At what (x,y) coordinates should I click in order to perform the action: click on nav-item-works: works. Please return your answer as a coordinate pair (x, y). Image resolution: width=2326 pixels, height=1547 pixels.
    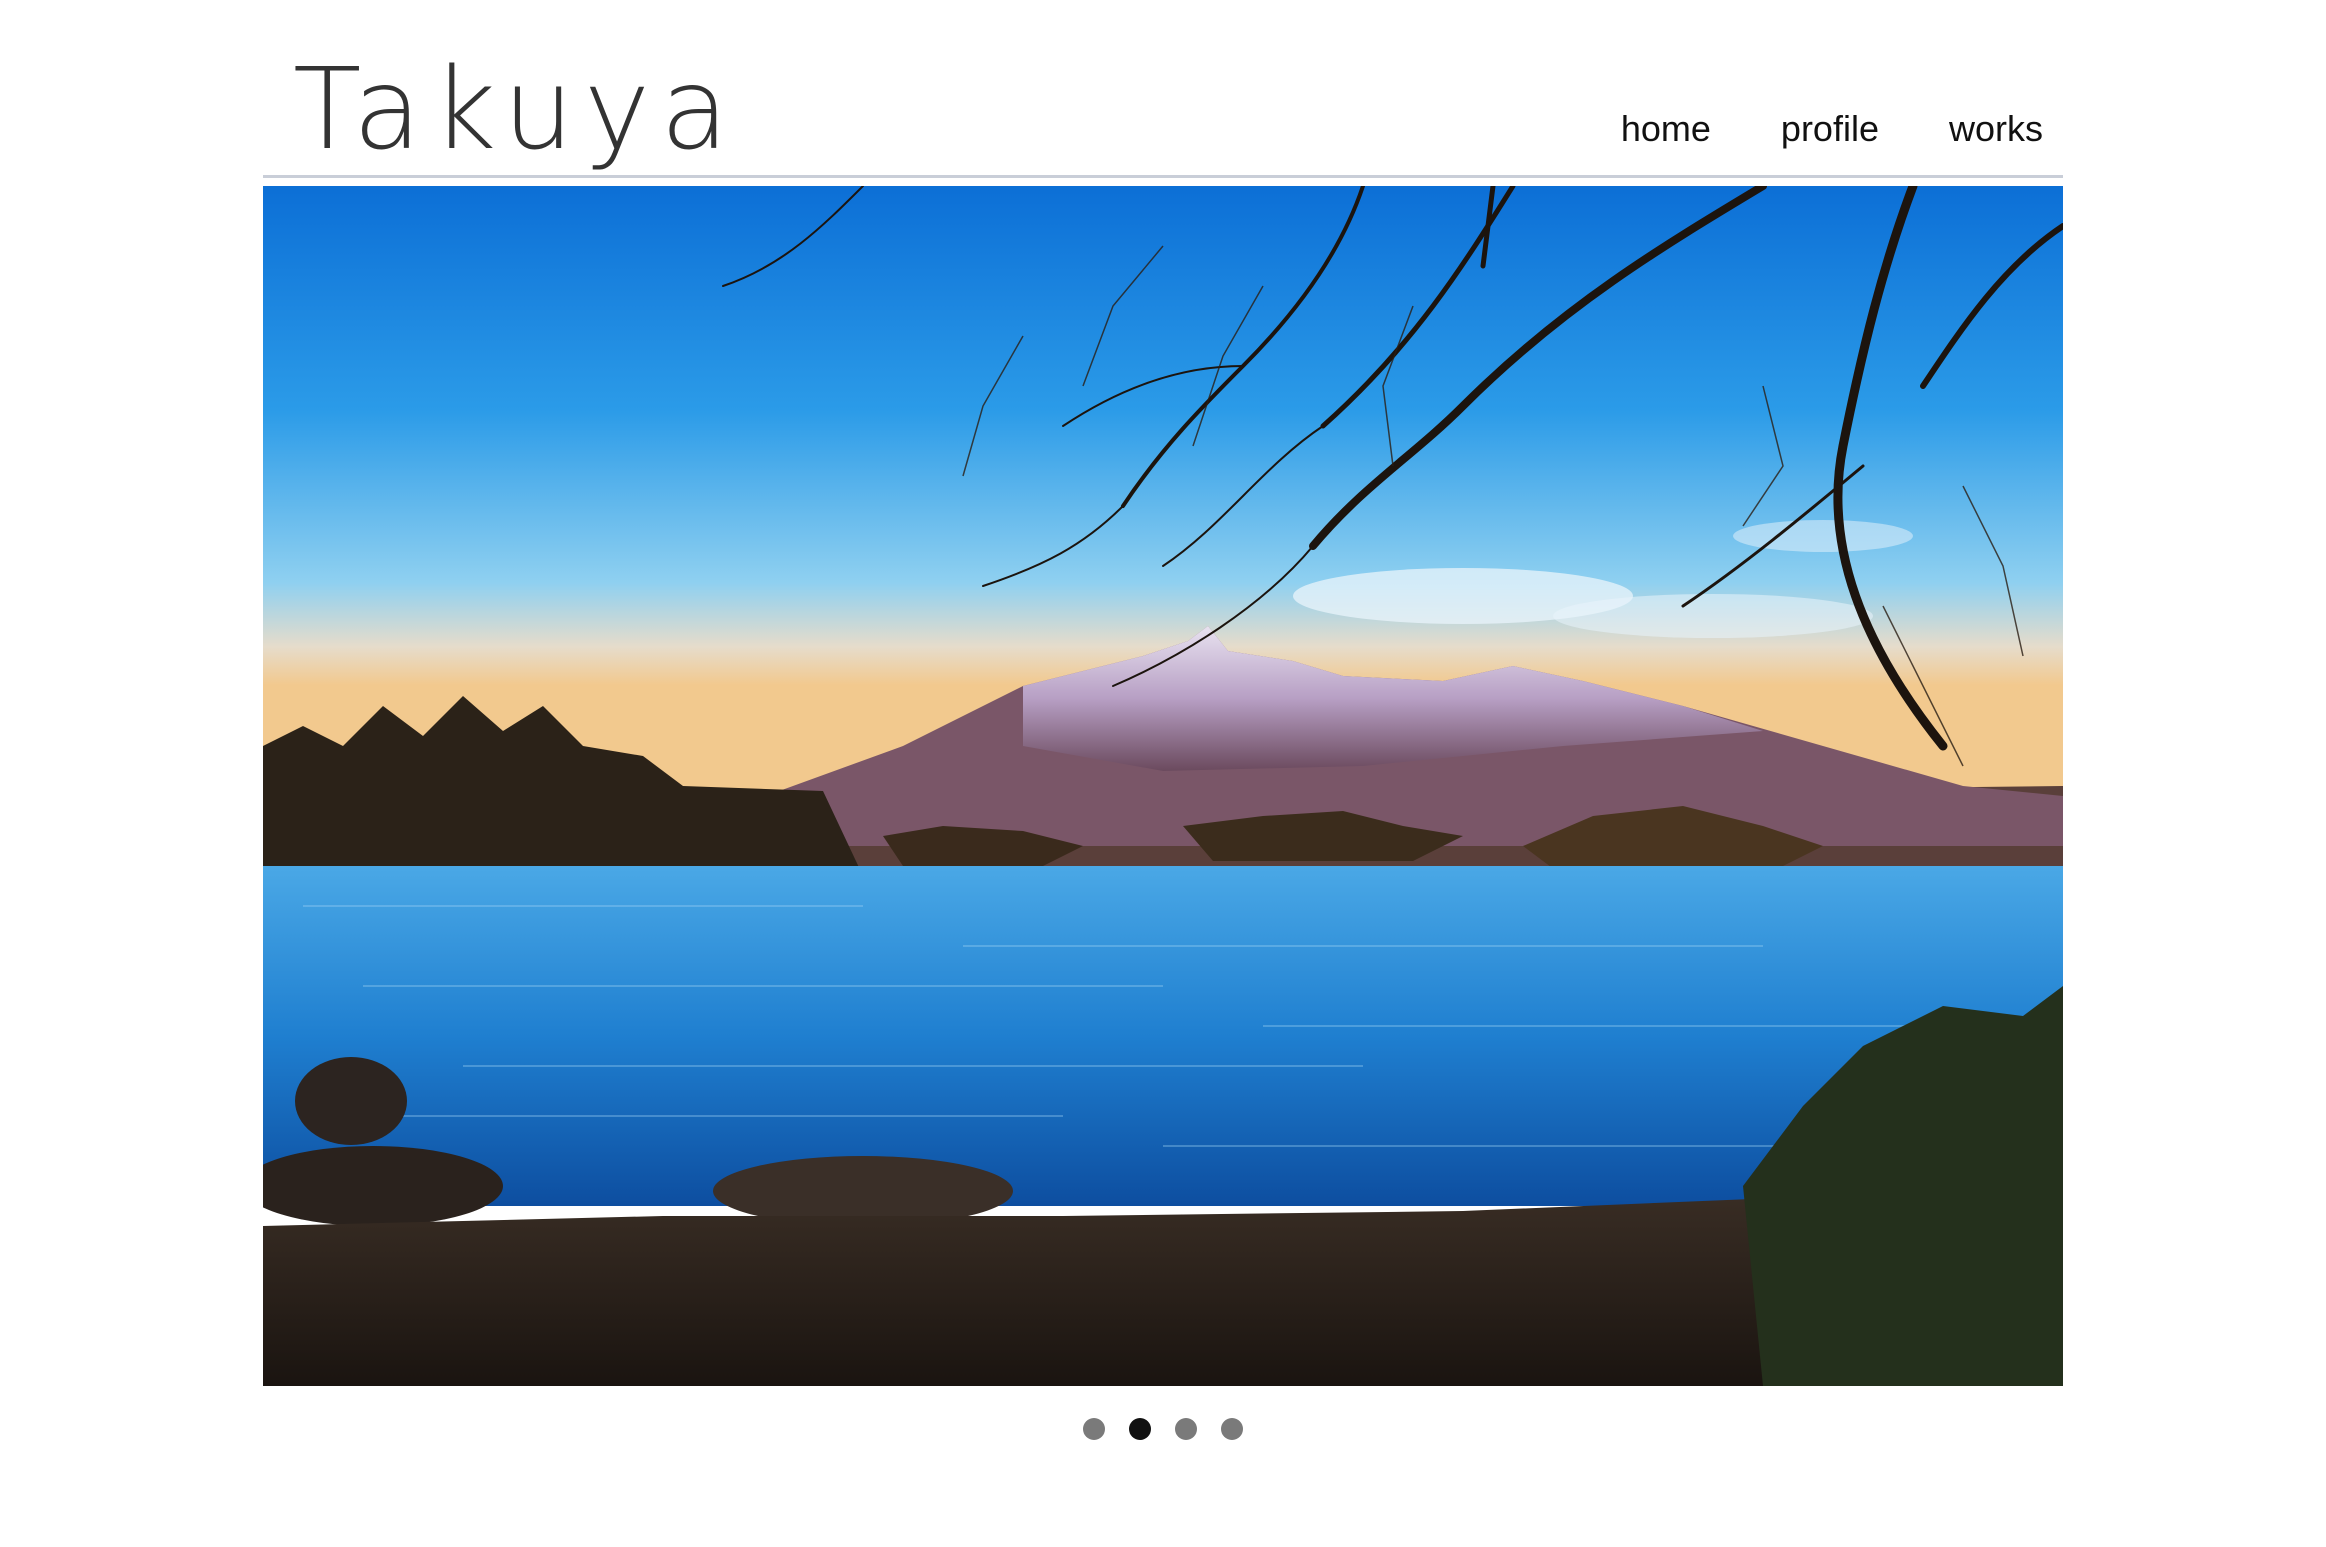
    Looking at the image, I should click on (1996, 129).